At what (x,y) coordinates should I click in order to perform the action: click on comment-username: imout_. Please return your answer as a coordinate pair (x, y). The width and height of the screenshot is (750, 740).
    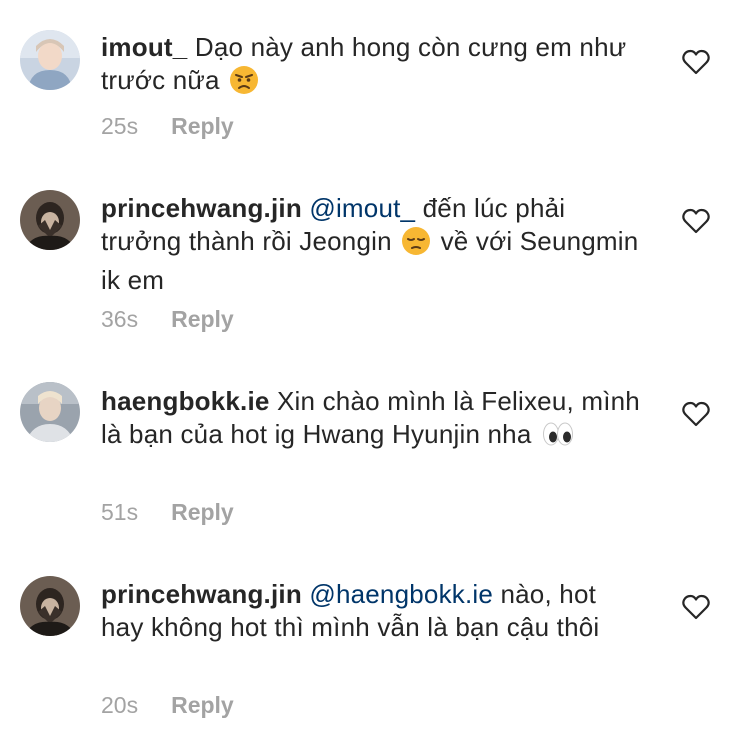
    Looking at the image, I should click on (144, 47).